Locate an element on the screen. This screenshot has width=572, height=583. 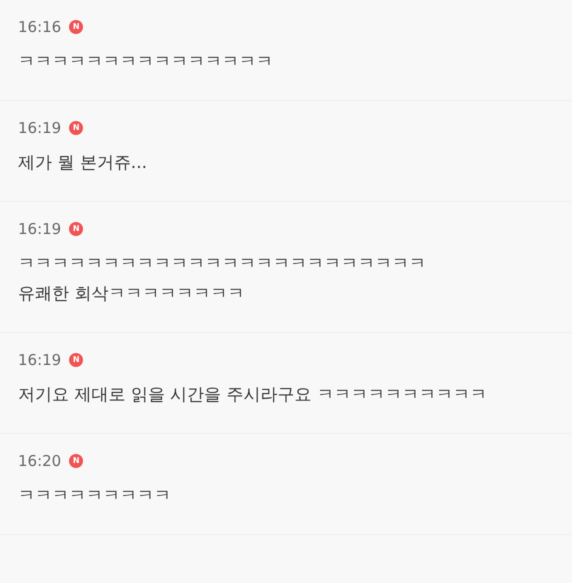
comment-text: ㅋㅋㅋㅋㅋㅋㅋㅋㅋㅋㅋㅋㅋㅋㅋ is located at coordinates (146, 62).